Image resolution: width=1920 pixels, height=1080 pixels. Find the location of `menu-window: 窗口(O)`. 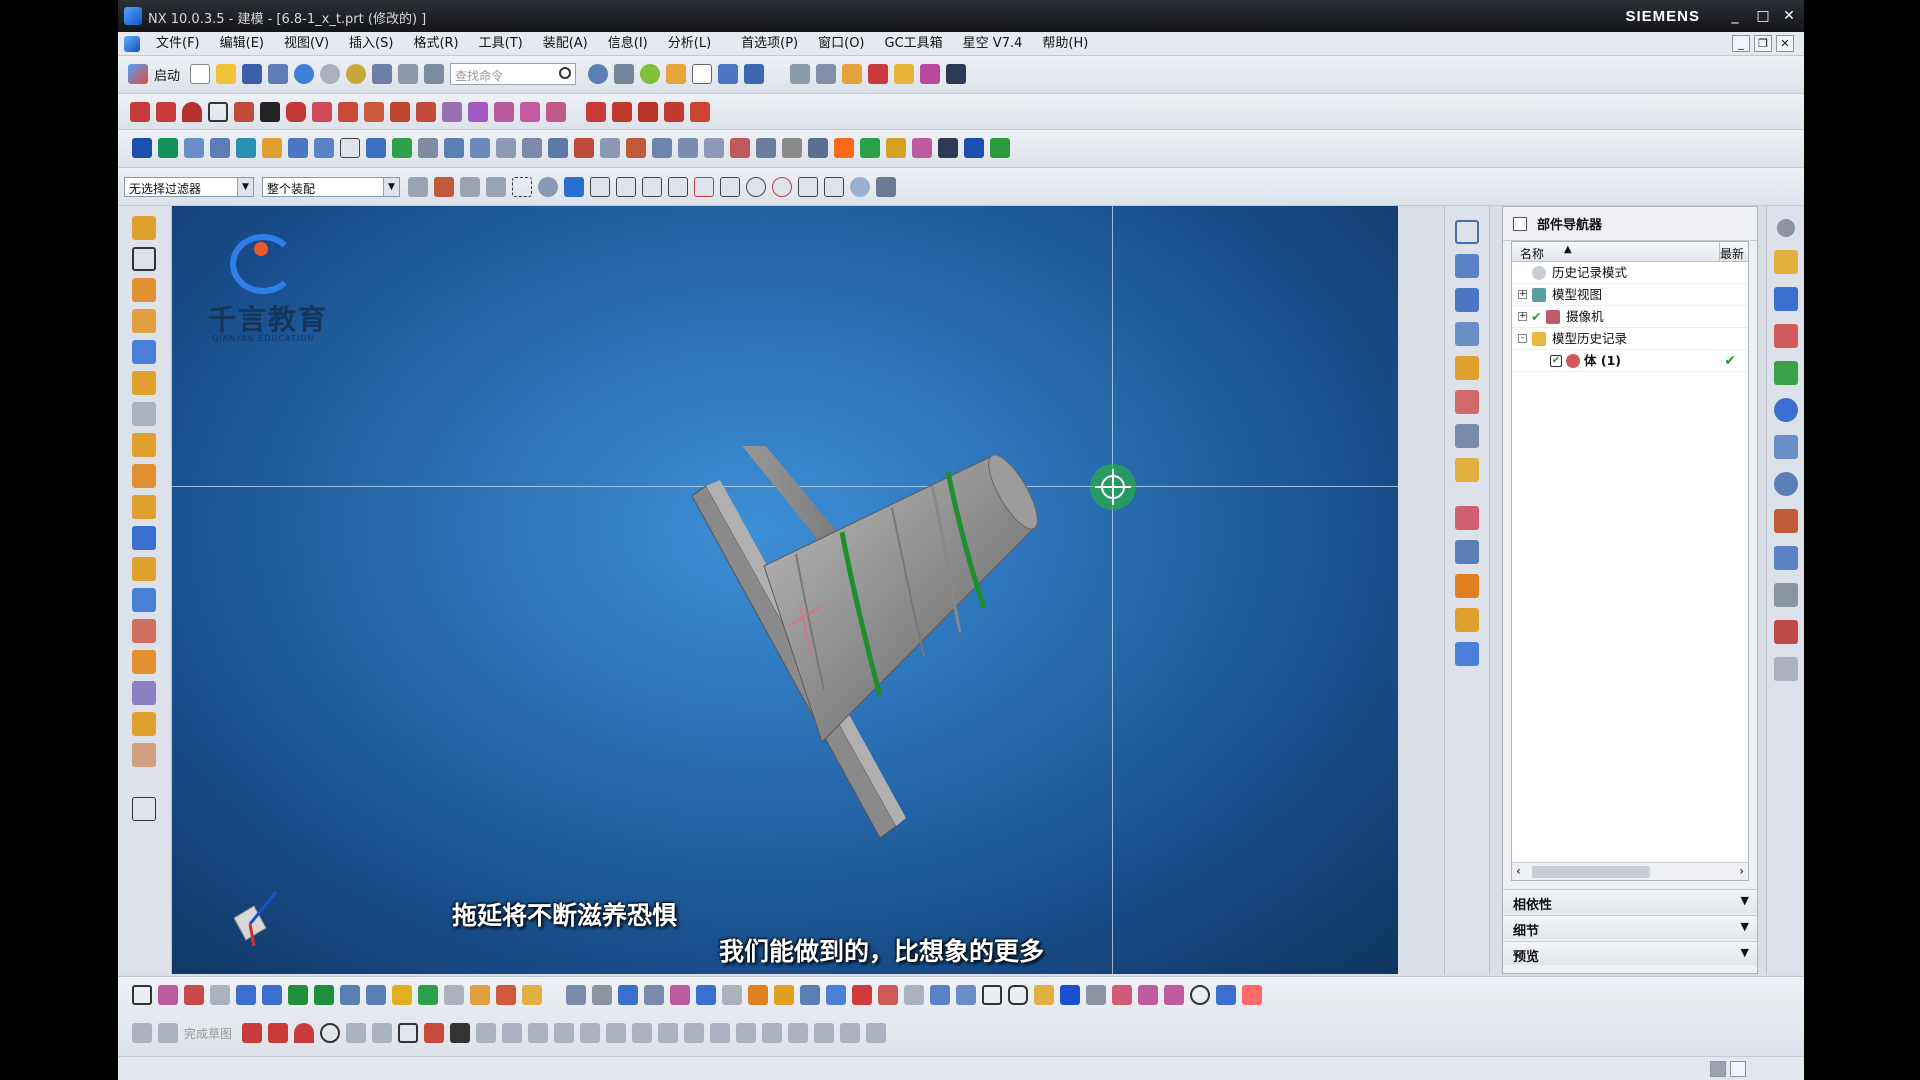

menu-window: 窗口(O) is located at coordinates (841, 44).